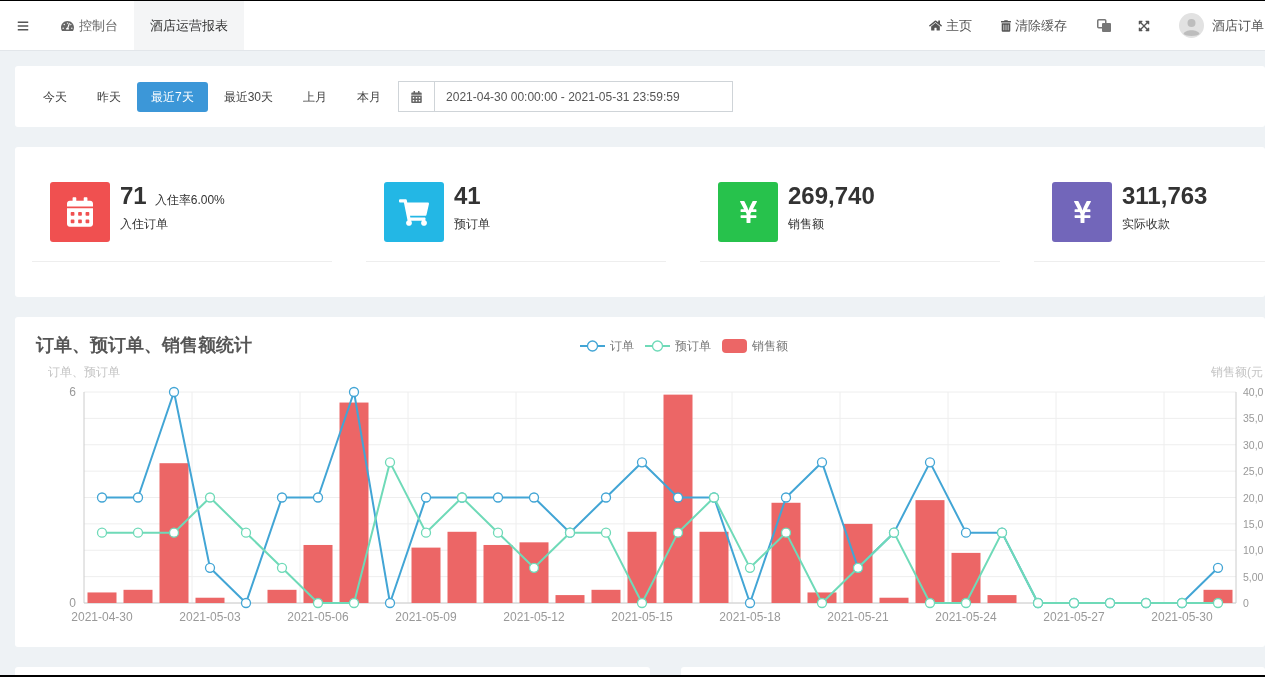 Image resolution: width=1265 pixels, height=677 pixels. Describe the element at coordinates (144, 345) in the screenshot. I see `chart-title: 订单、预订单、销售额统计` at that location.